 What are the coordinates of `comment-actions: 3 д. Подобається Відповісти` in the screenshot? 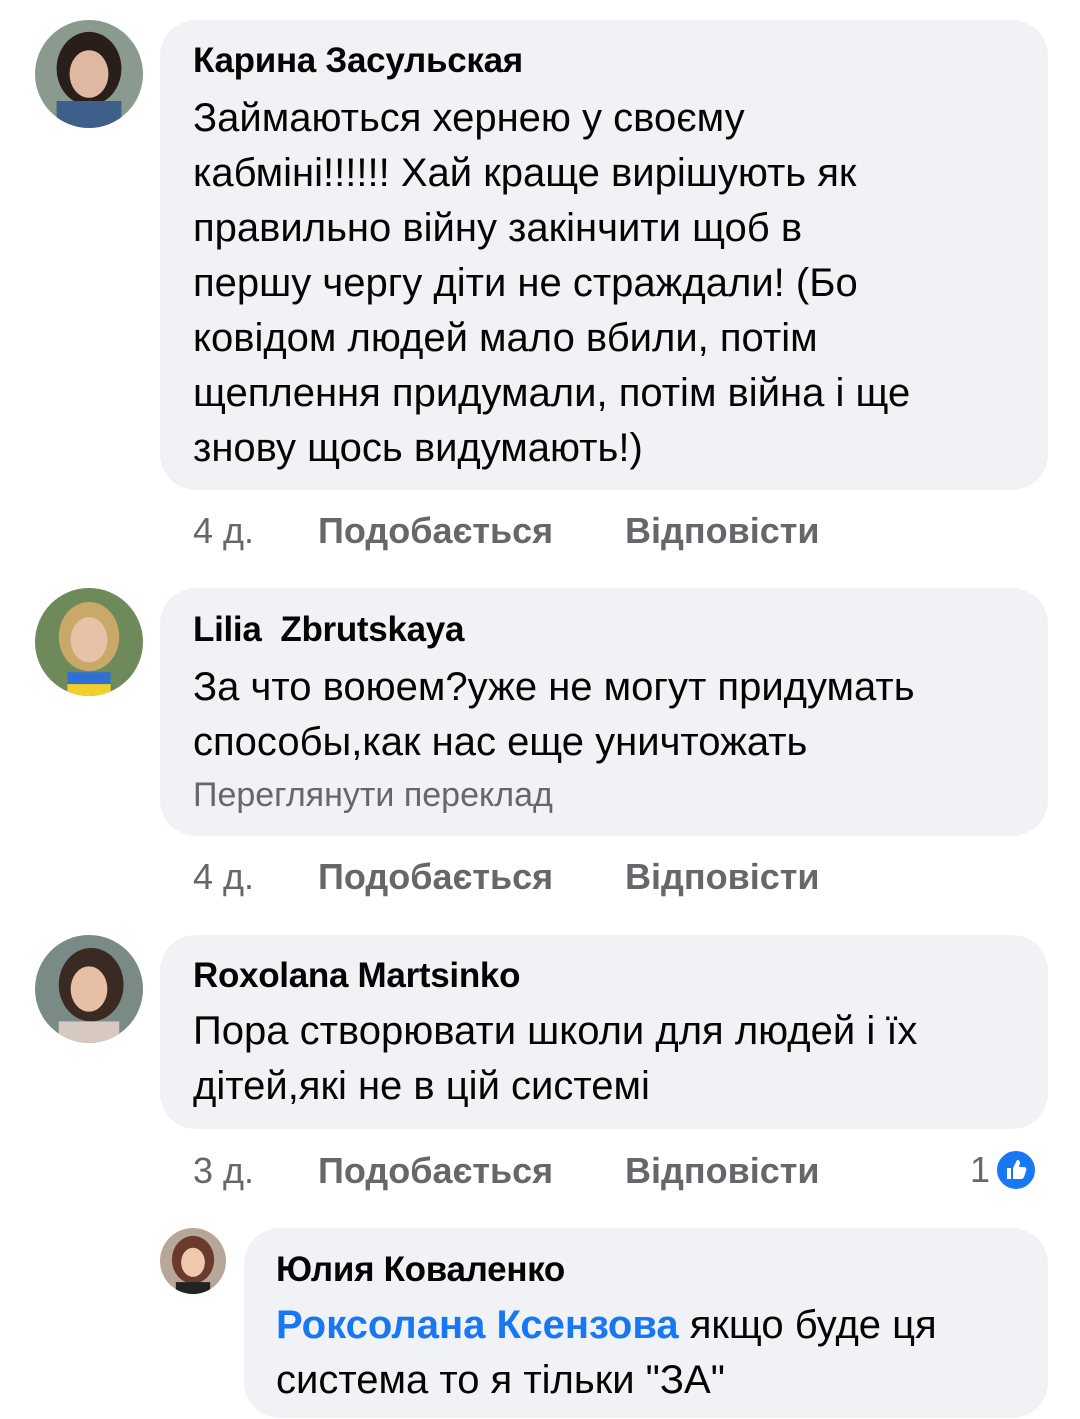 It's located at (543, 1172).